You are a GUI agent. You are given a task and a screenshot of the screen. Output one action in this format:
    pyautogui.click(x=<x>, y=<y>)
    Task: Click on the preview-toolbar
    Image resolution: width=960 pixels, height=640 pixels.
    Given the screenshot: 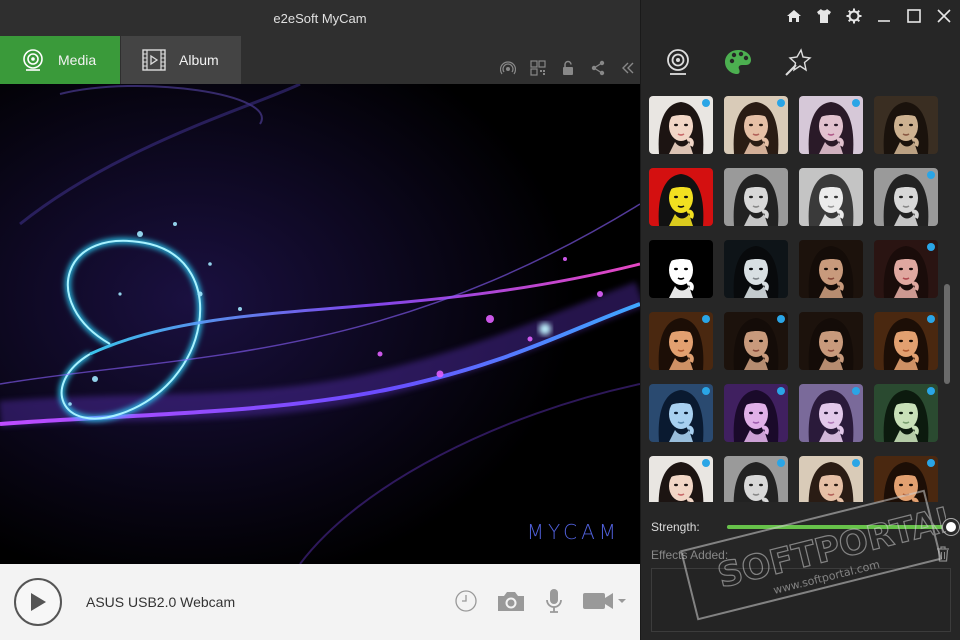 What is the action you would take?
    pyautogui.click(x=568, y=68)
    